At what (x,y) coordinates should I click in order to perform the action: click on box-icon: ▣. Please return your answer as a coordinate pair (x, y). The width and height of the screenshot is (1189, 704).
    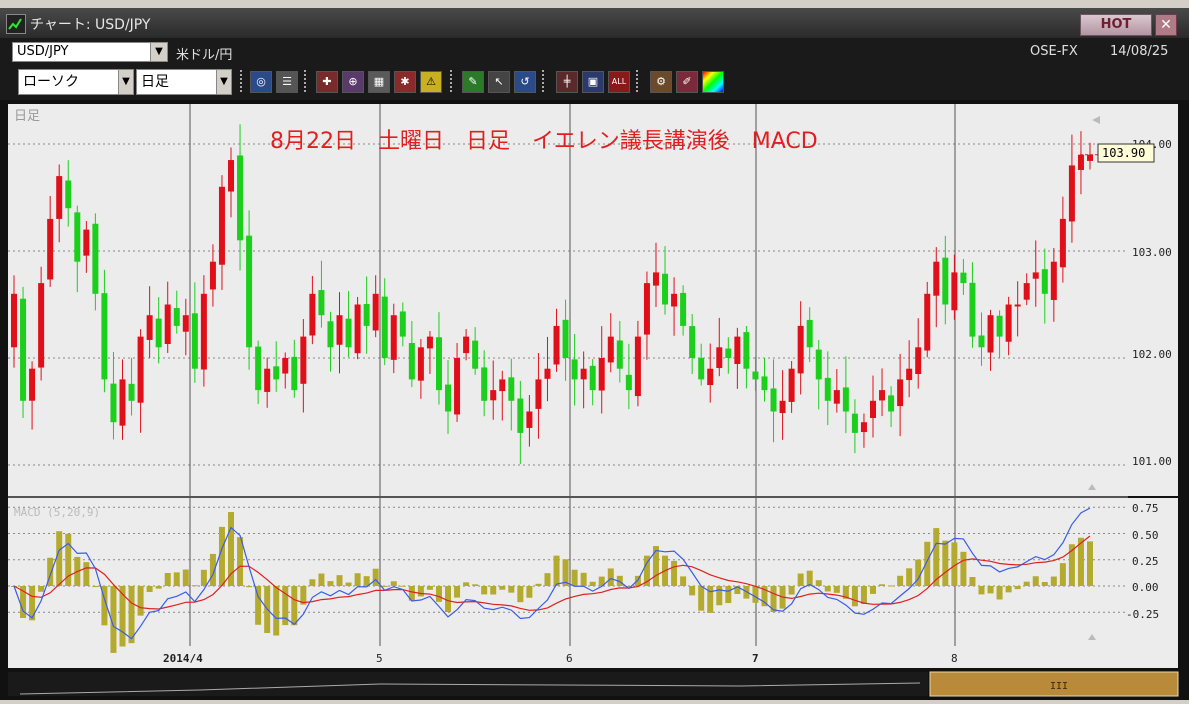
    Looking at the image, I should click on (593, 82).